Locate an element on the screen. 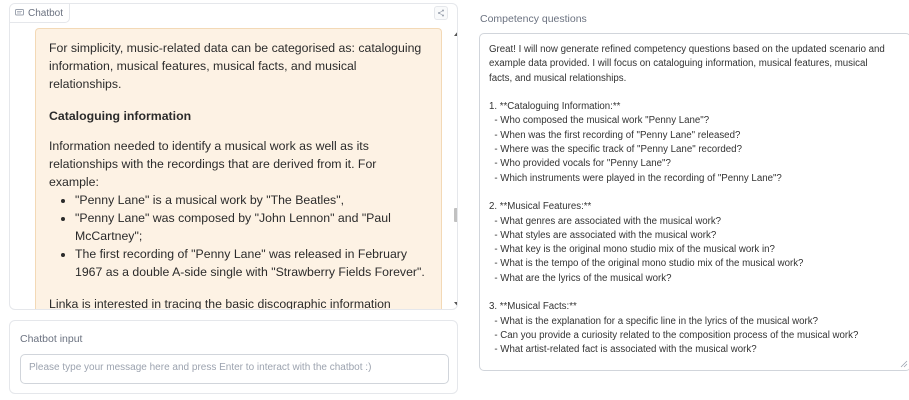 This screenshot has height=400, width=909. chatbot-label-text: Chatbot is located at coordinates (46, 13).